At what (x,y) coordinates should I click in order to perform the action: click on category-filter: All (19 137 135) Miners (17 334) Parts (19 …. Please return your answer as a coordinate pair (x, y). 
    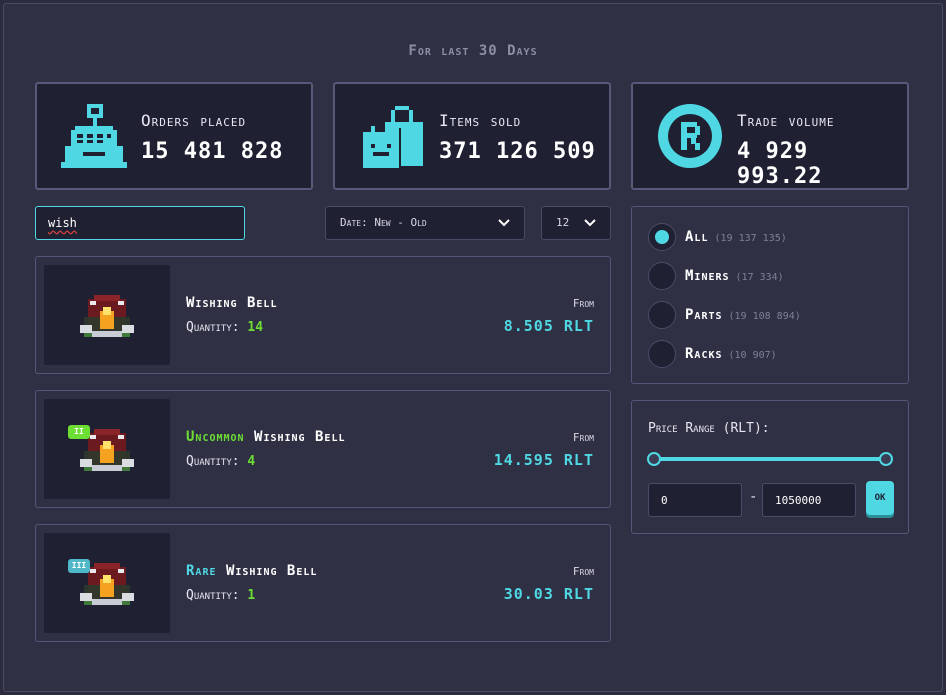
    Looking at the image, I should click on (770, 295).